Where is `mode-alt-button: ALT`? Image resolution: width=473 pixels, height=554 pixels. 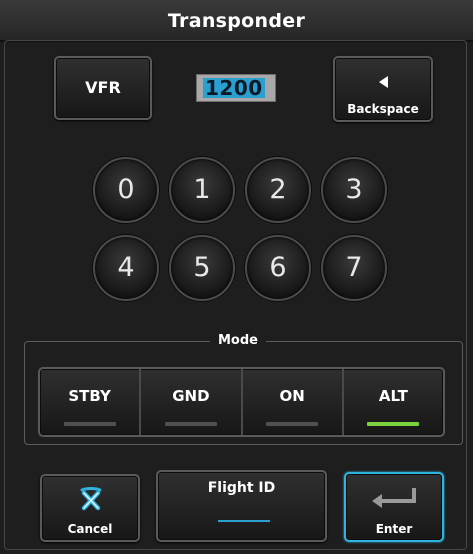 mode-alt-button: ALT is located at coordinates (393, 402).